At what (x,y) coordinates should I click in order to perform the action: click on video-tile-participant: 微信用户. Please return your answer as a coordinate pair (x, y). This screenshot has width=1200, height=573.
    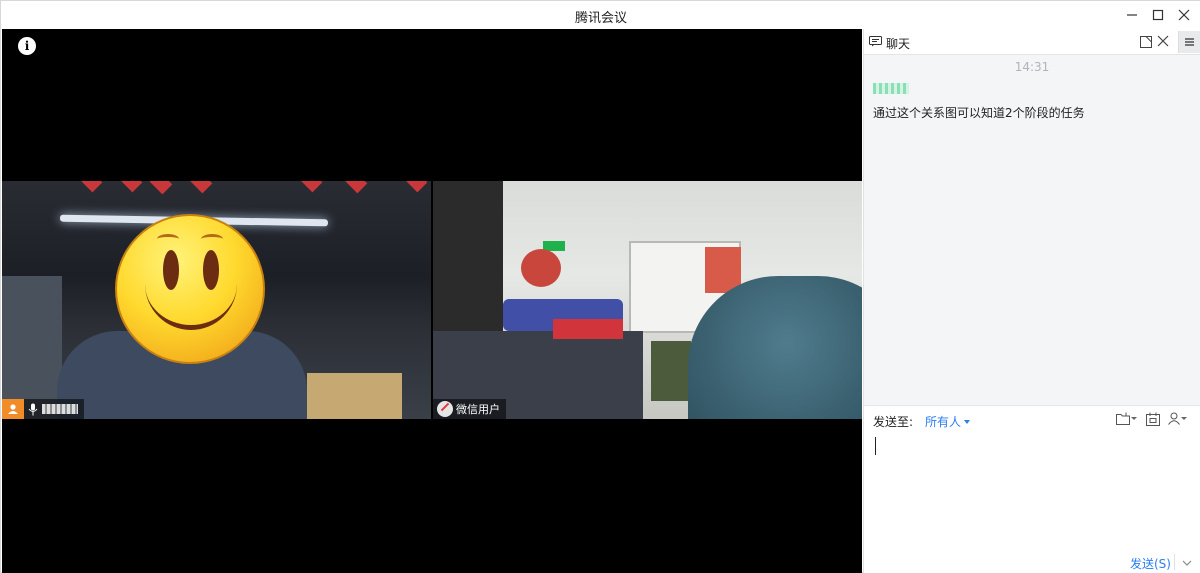
    Looking at the image, I should click on (647, 300).